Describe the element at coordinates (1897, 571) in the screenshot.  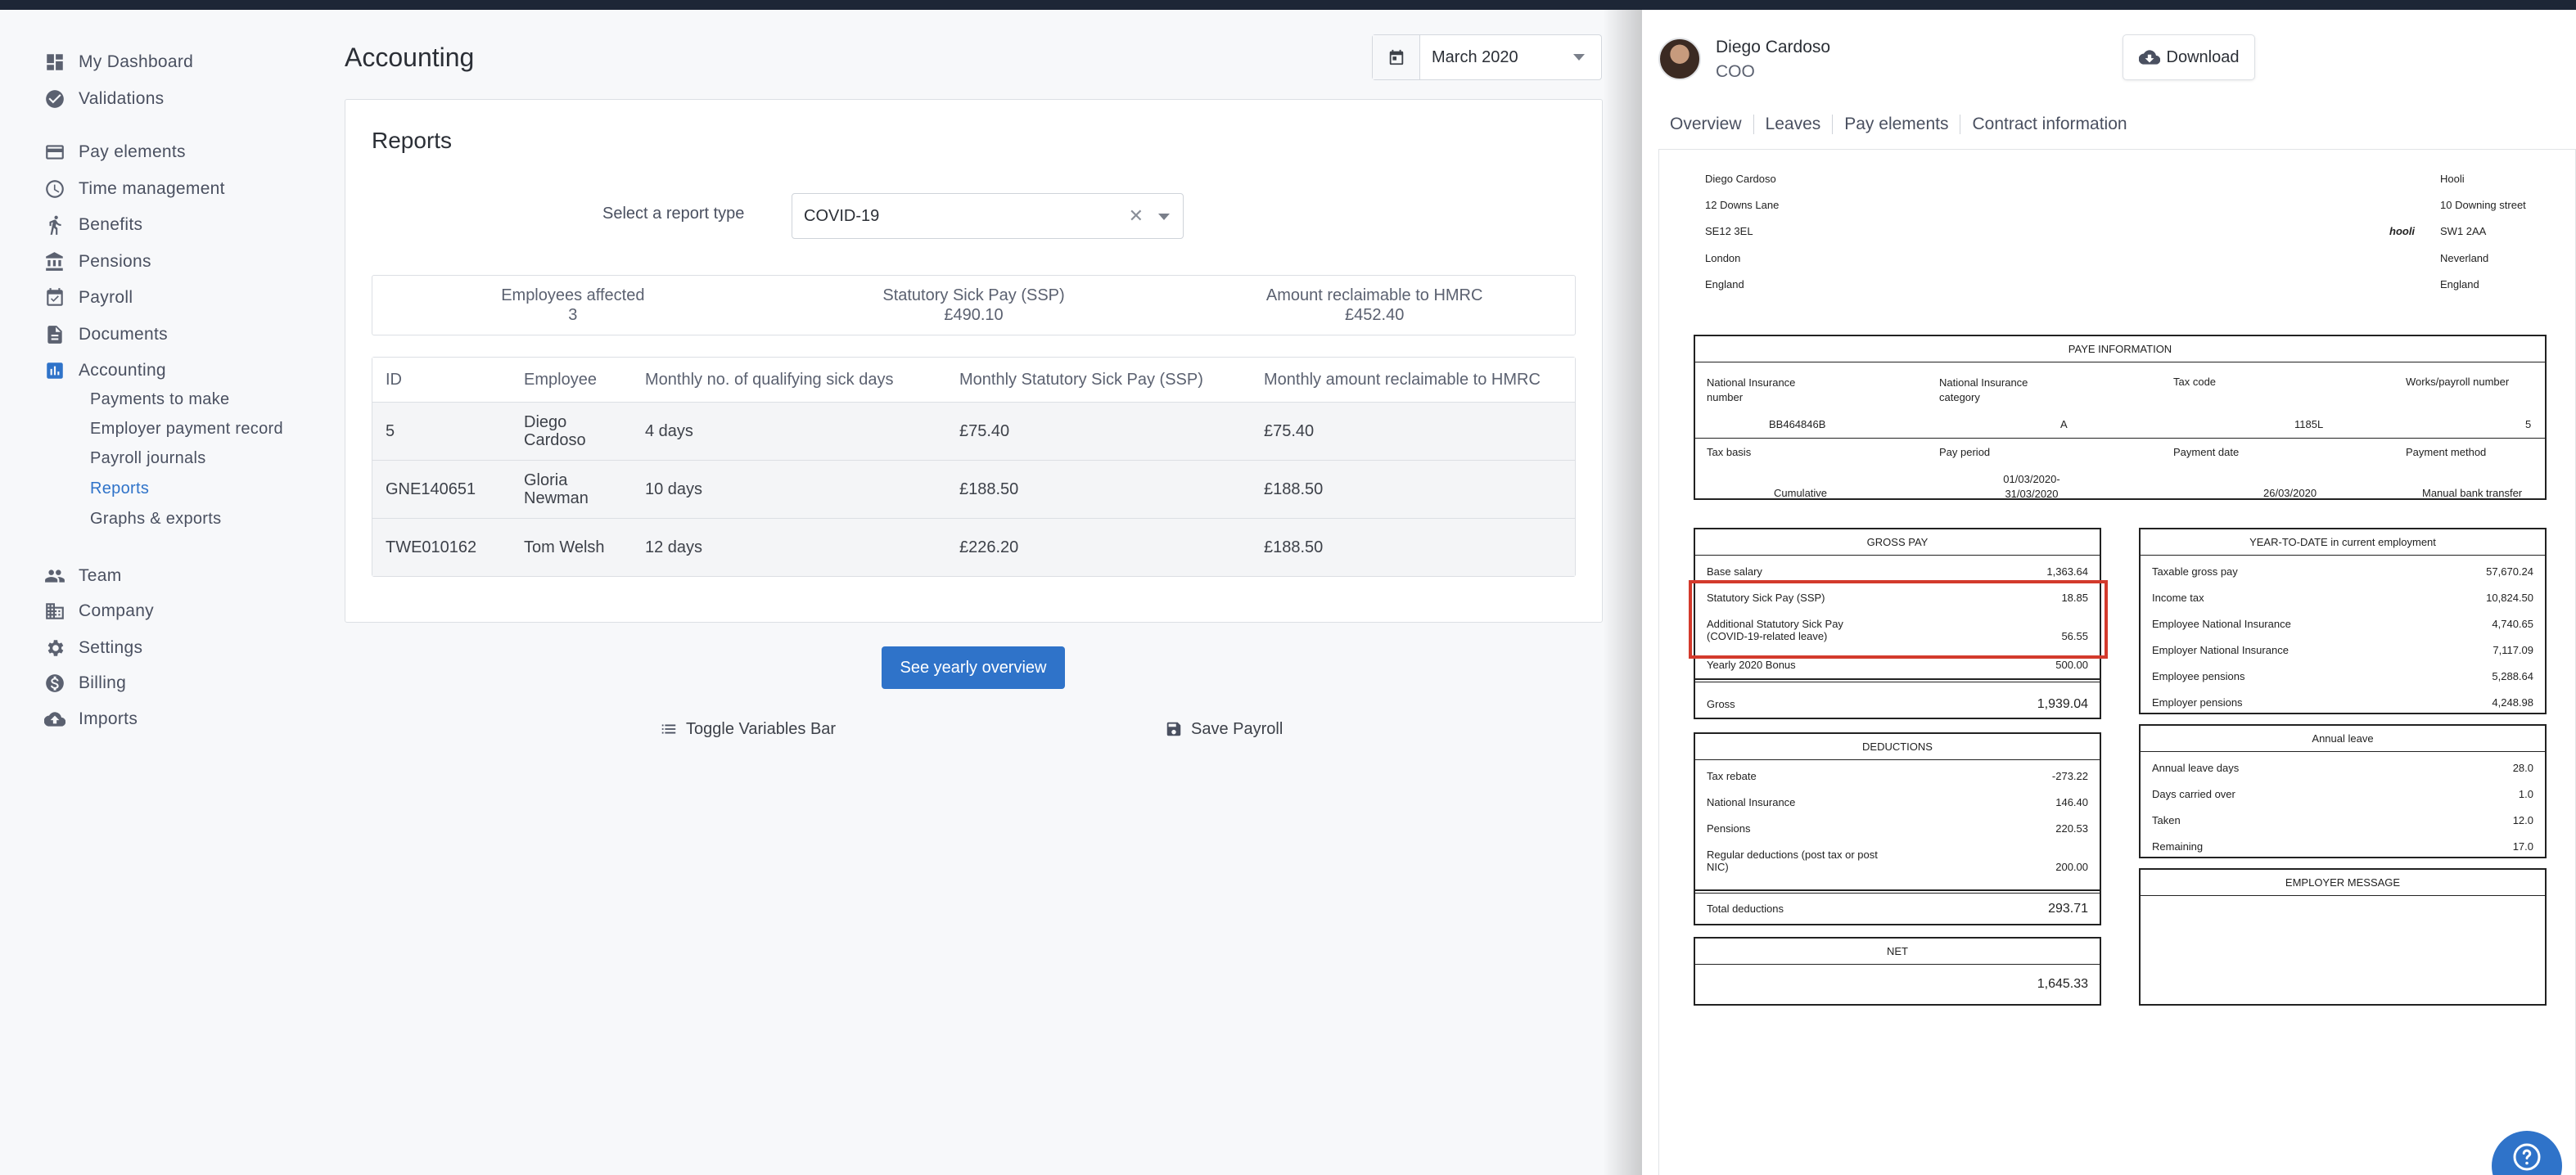
I see `gross-row: Base salary 1,363.64` at that location.